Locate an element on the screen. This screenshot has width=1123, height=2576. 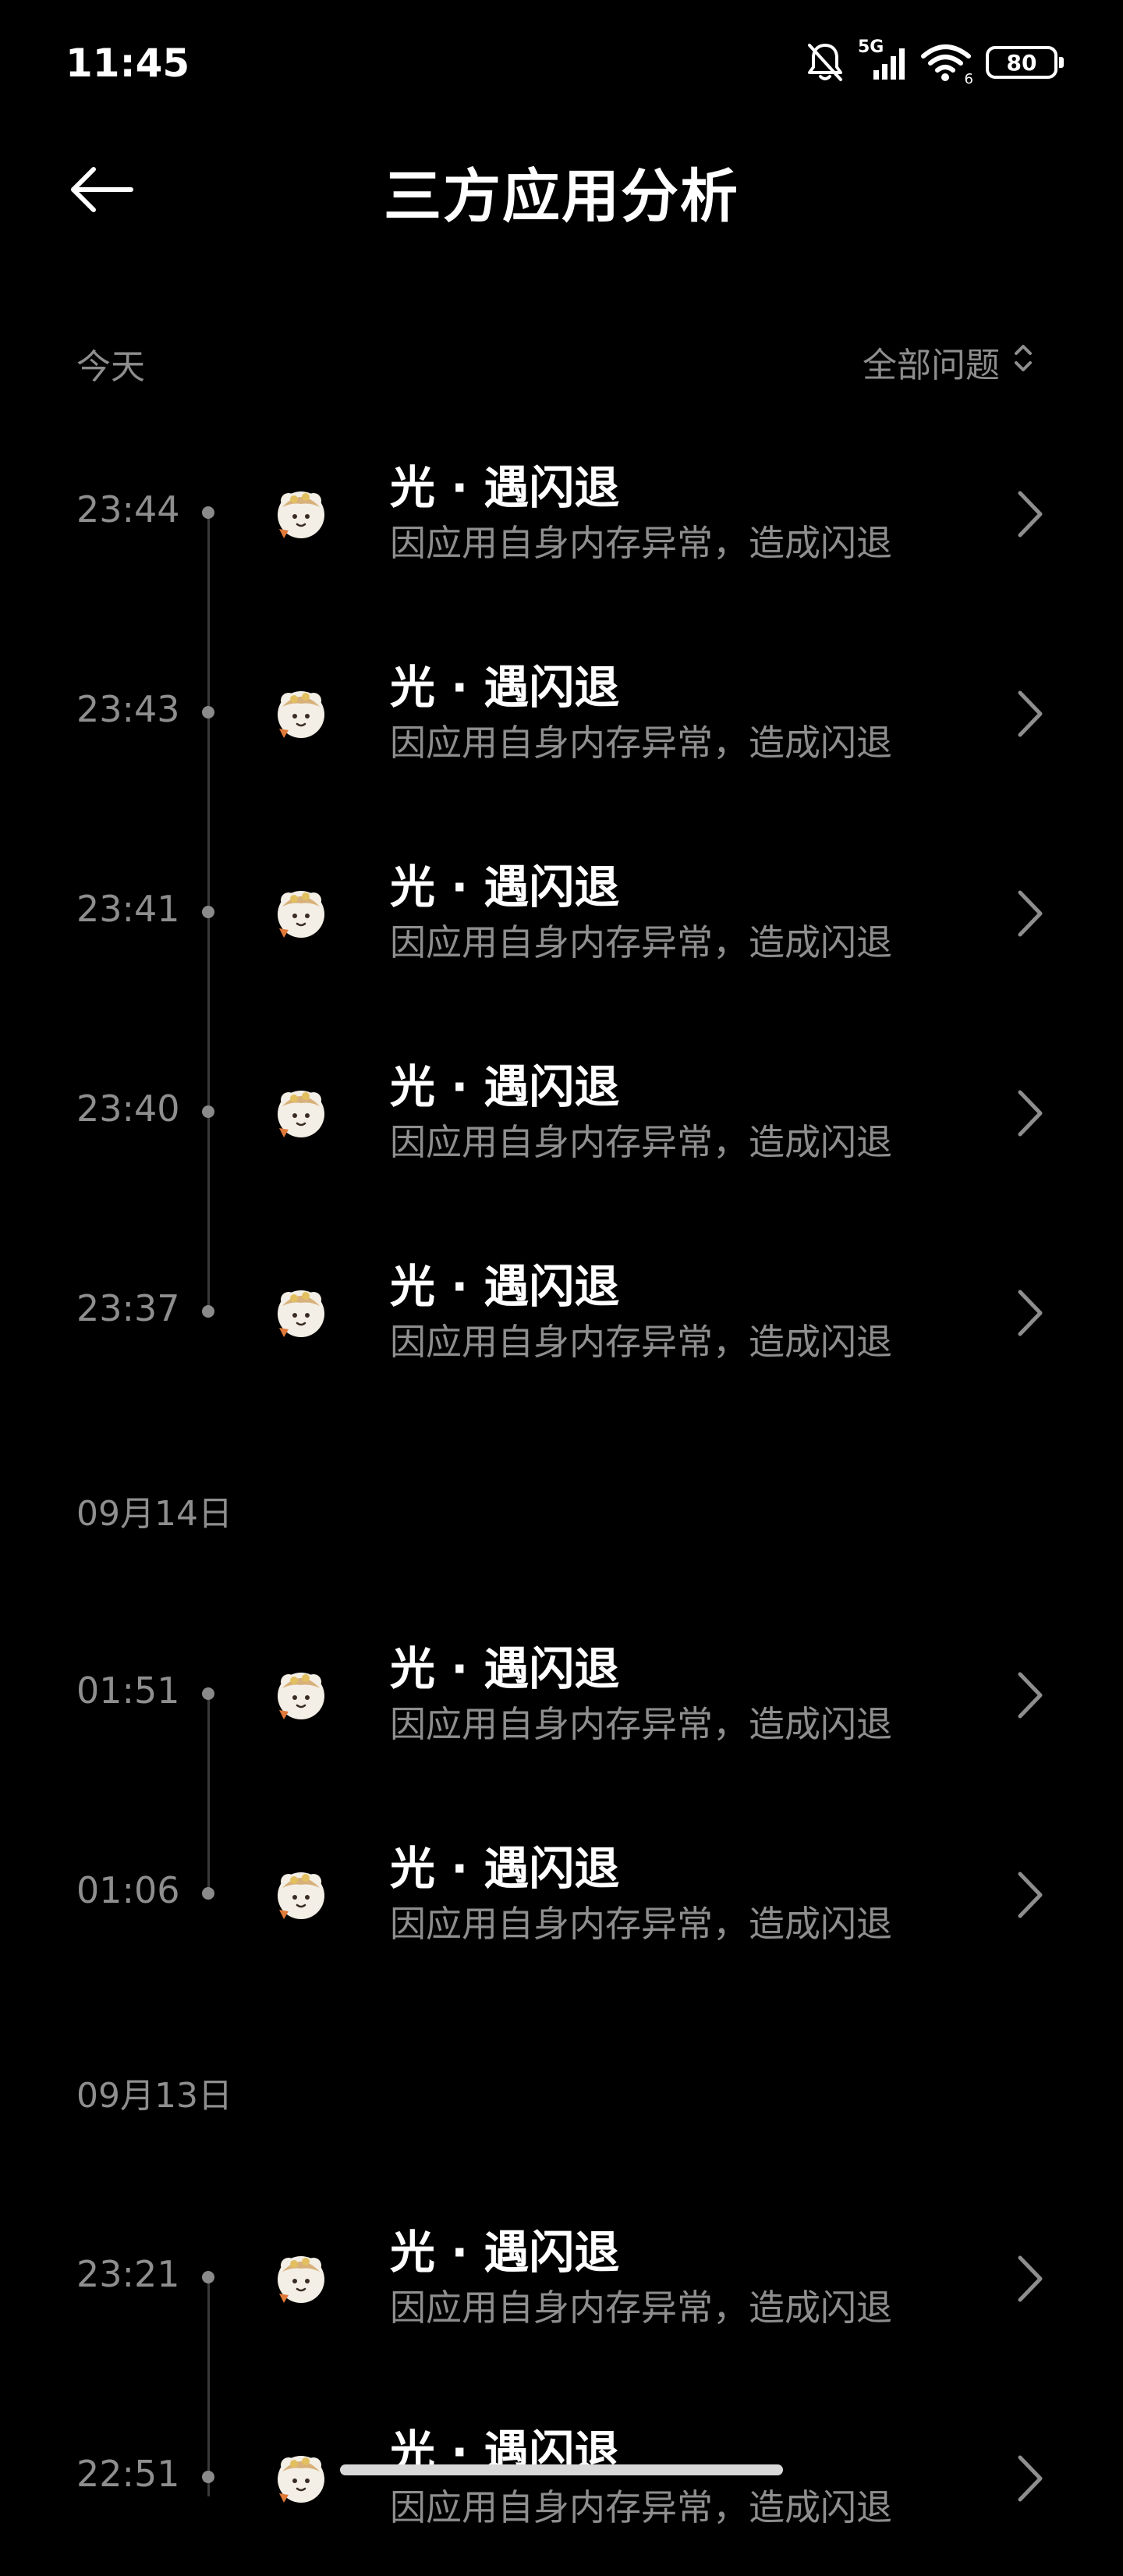
crash-time: 23:37 is located at coordinates (128, 1308).